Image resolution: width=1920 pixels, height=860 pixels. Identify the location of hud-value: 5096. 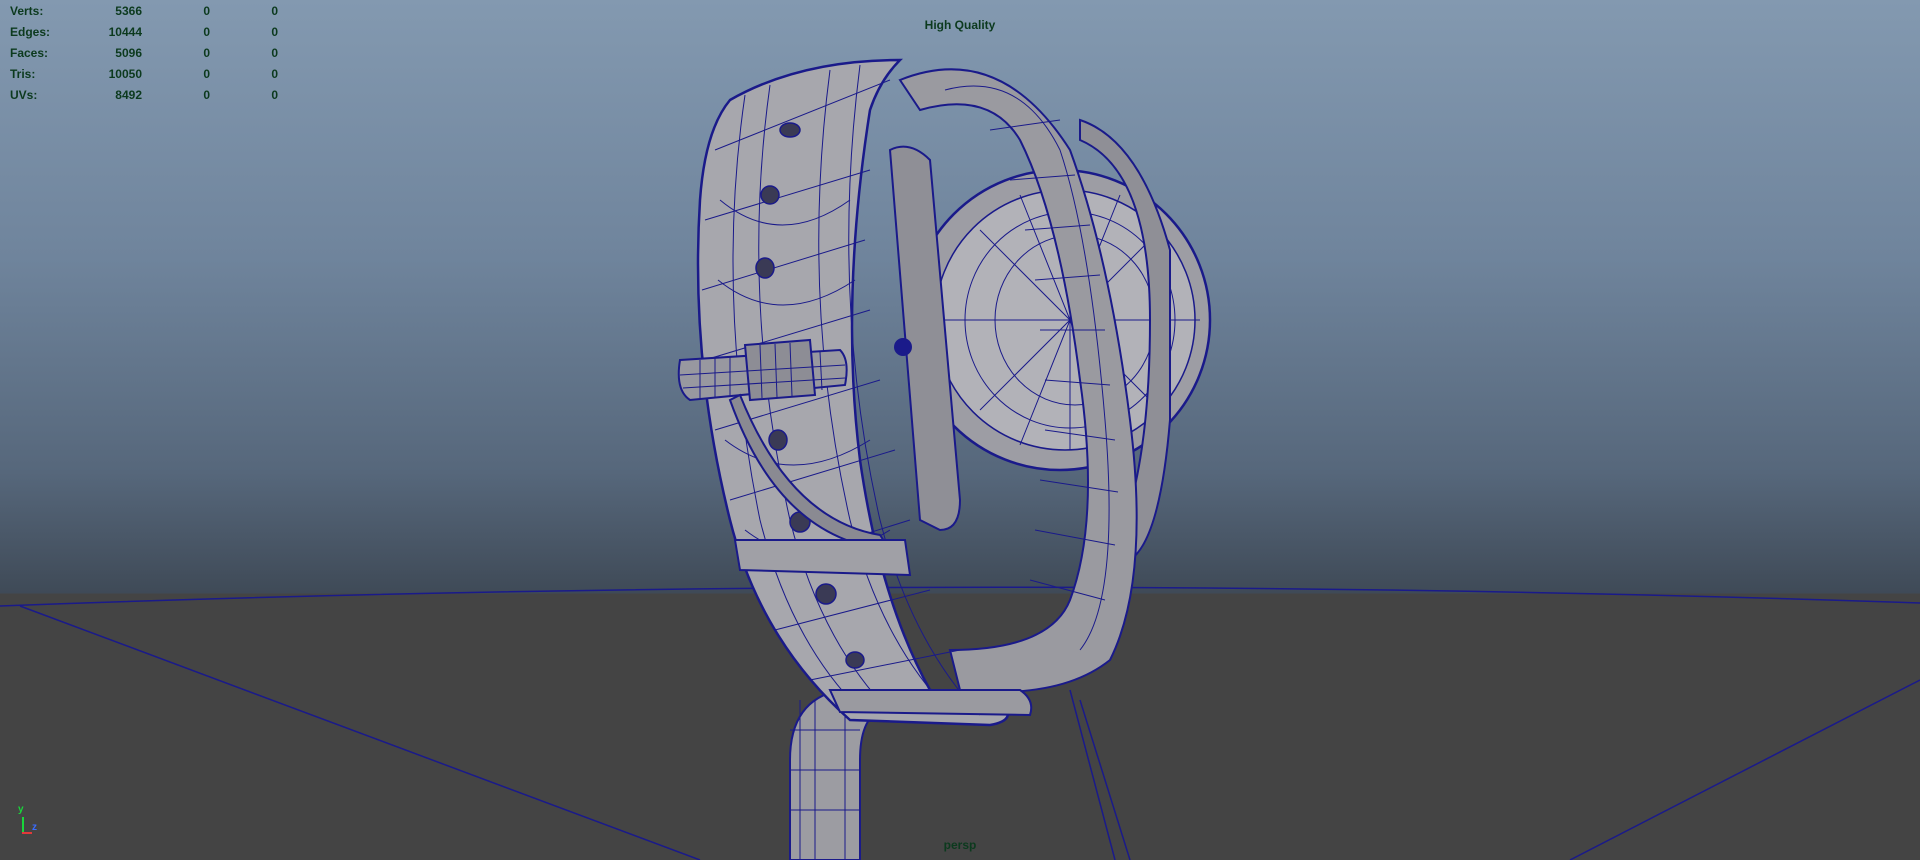
(128, 52).